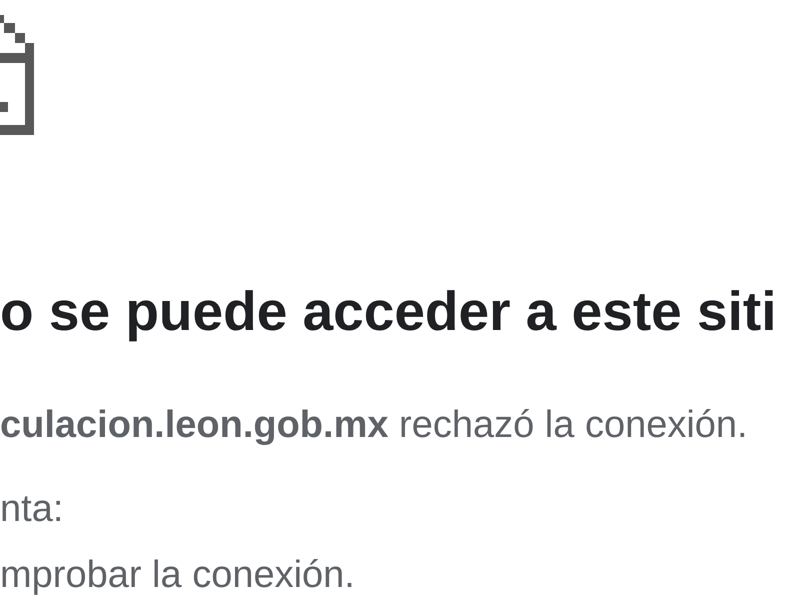 The image size is (800, 600). I want to click on error-message: culacion.leon.gob.mx rechazó la conexión., so click(374, 425).